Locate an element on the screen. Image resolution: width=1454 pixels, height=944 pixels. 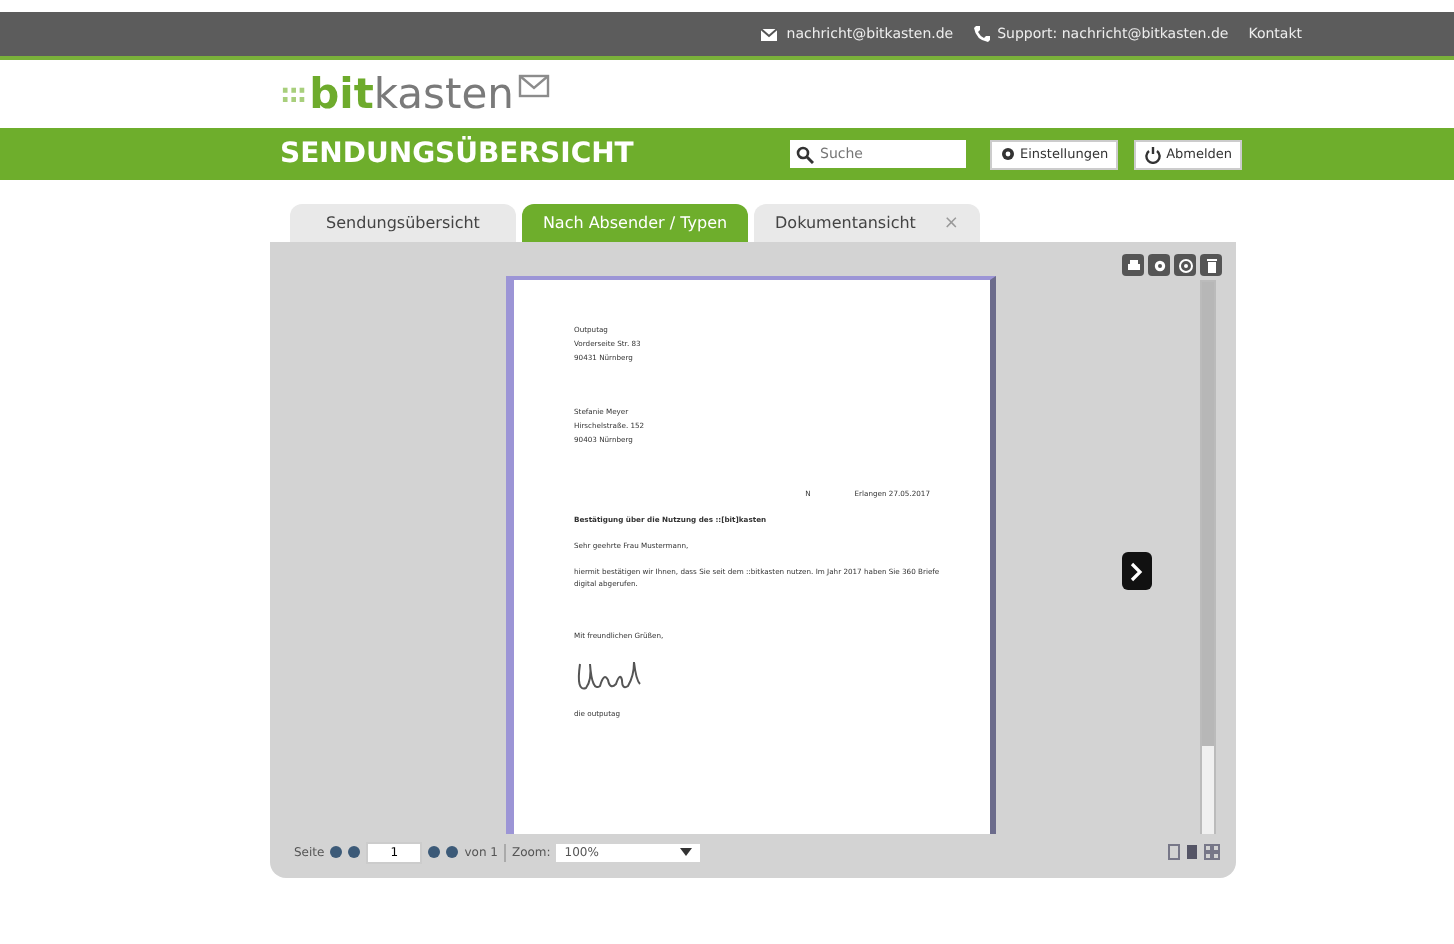
single-page-icon is located at coordinates (1174, 852).